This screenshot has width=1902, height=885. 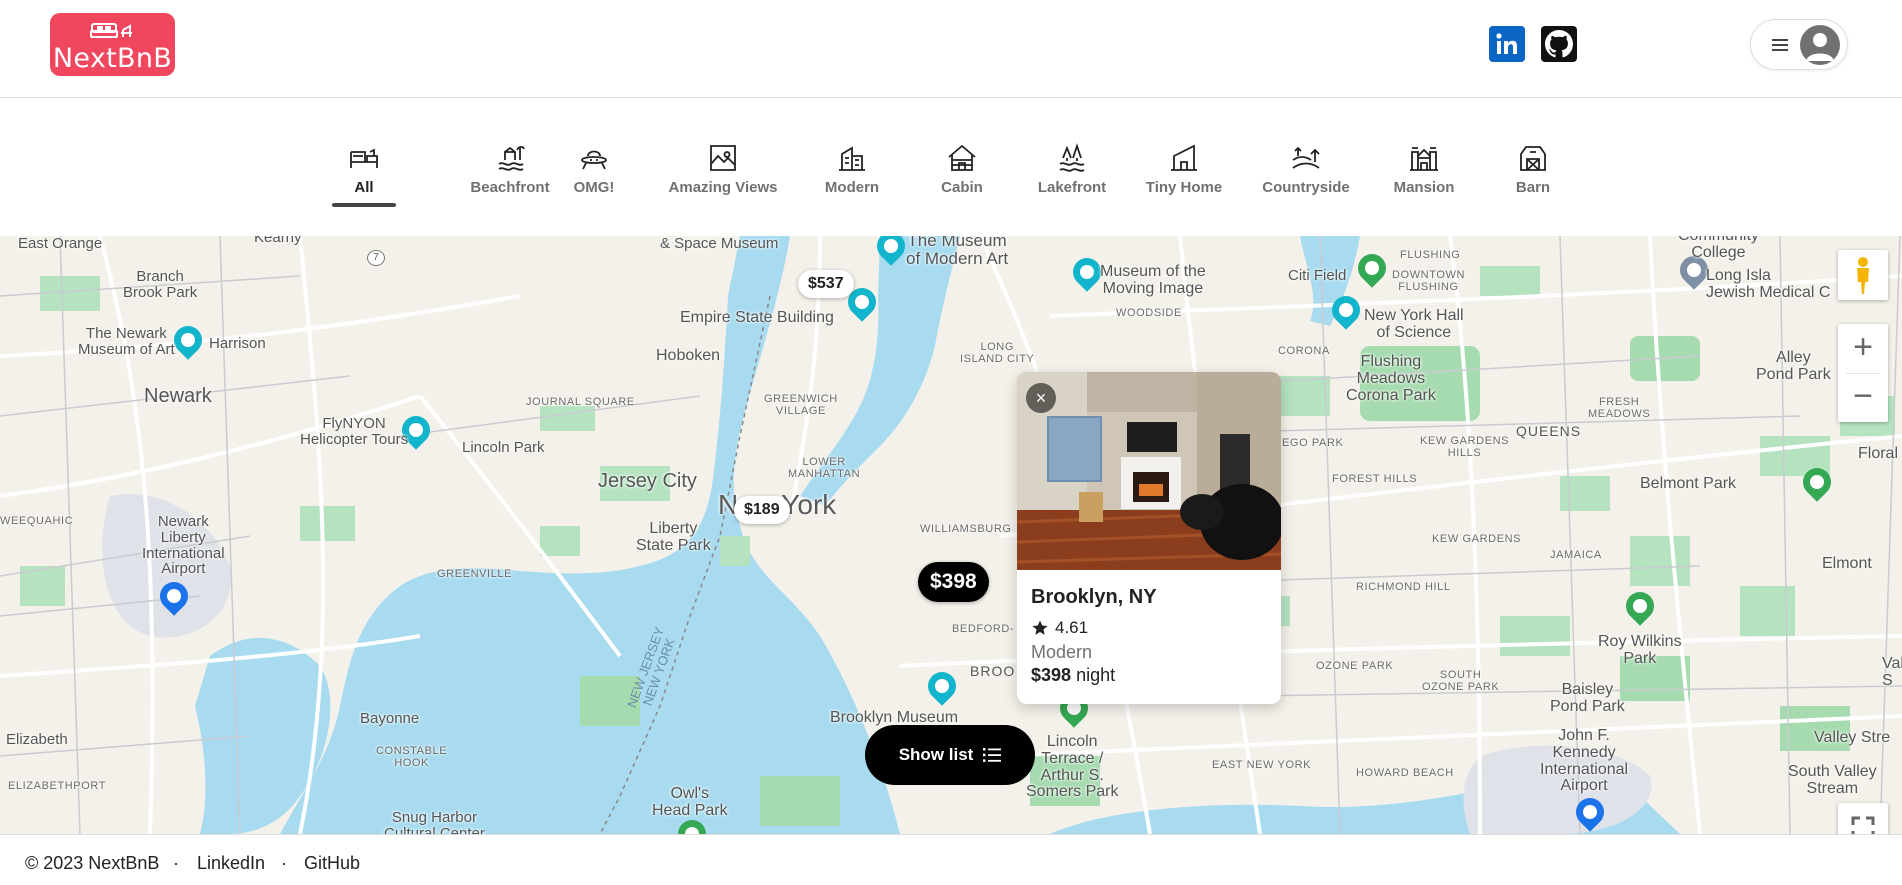 I want to click on map-label: QUEENS, so click(x=1549, y=431).